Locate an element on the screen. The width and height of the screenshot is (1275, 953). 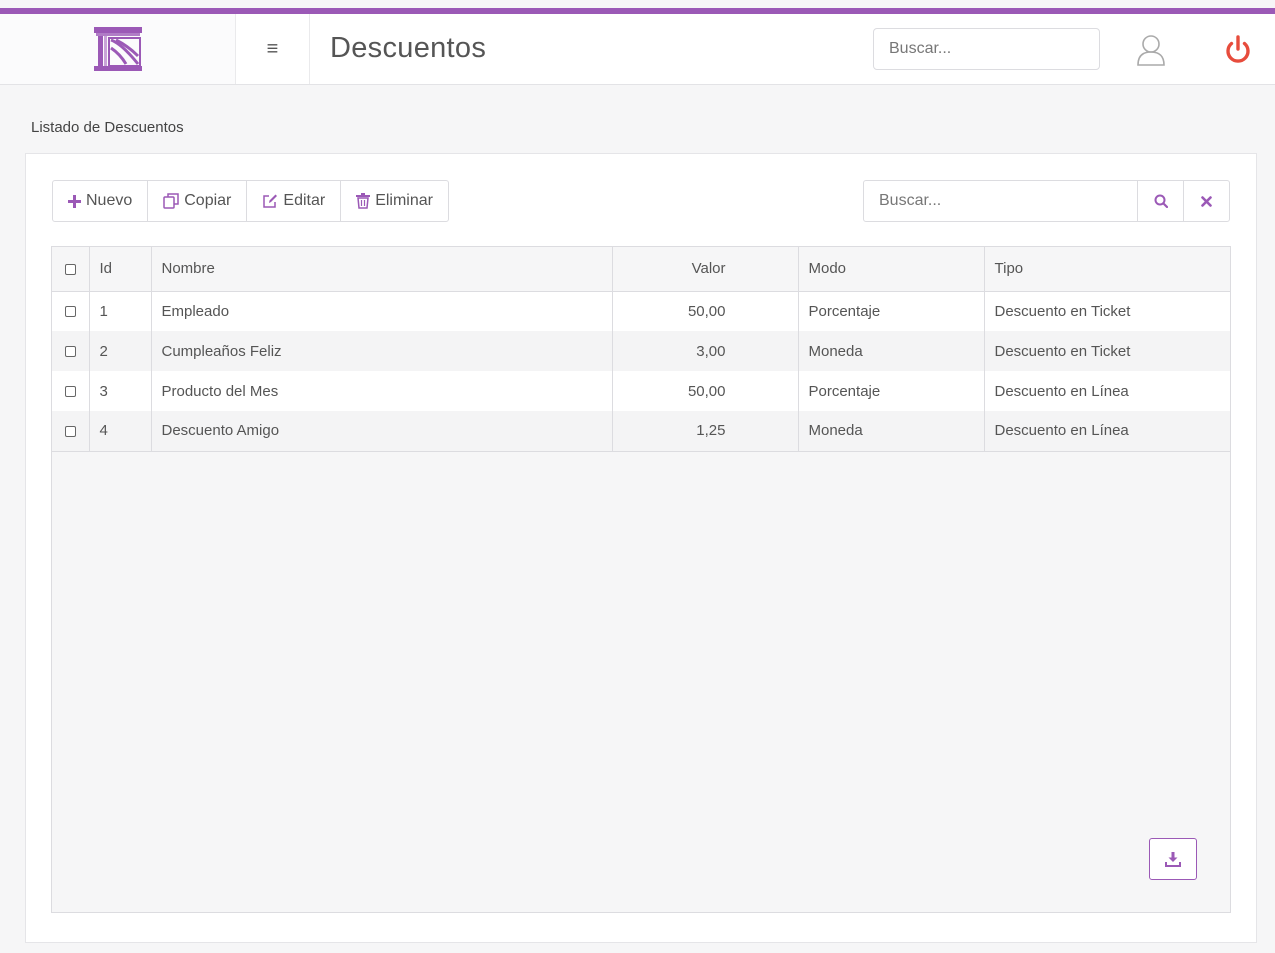
cell-id: 2 is located at coordinates (120, 351).